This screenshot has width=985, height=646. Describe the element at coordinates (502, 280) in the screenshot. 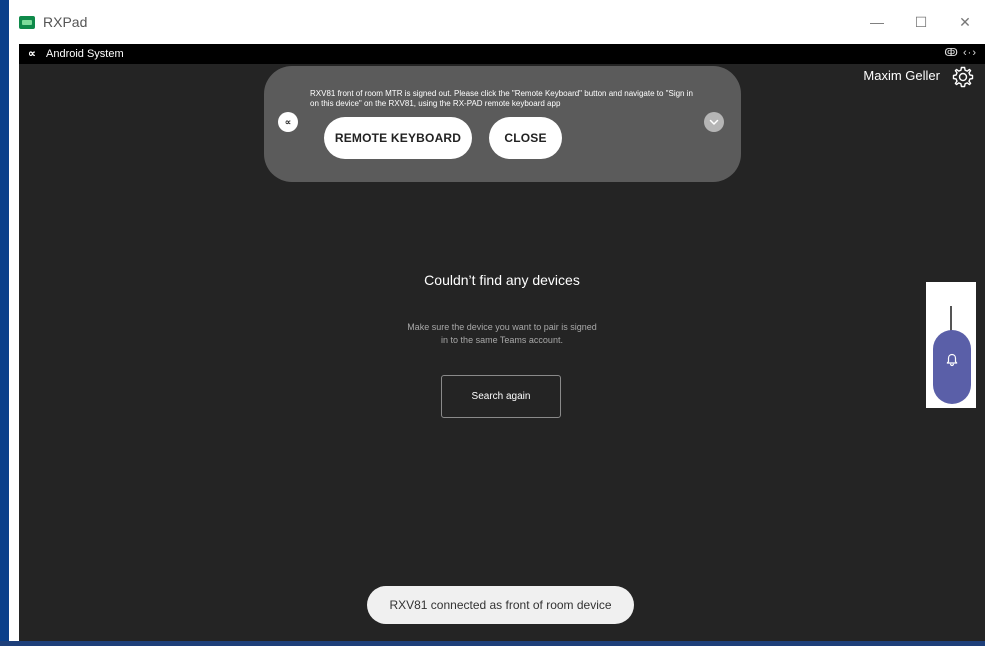

I see `empty-state-title: Couldn’t find any devices` at that location.